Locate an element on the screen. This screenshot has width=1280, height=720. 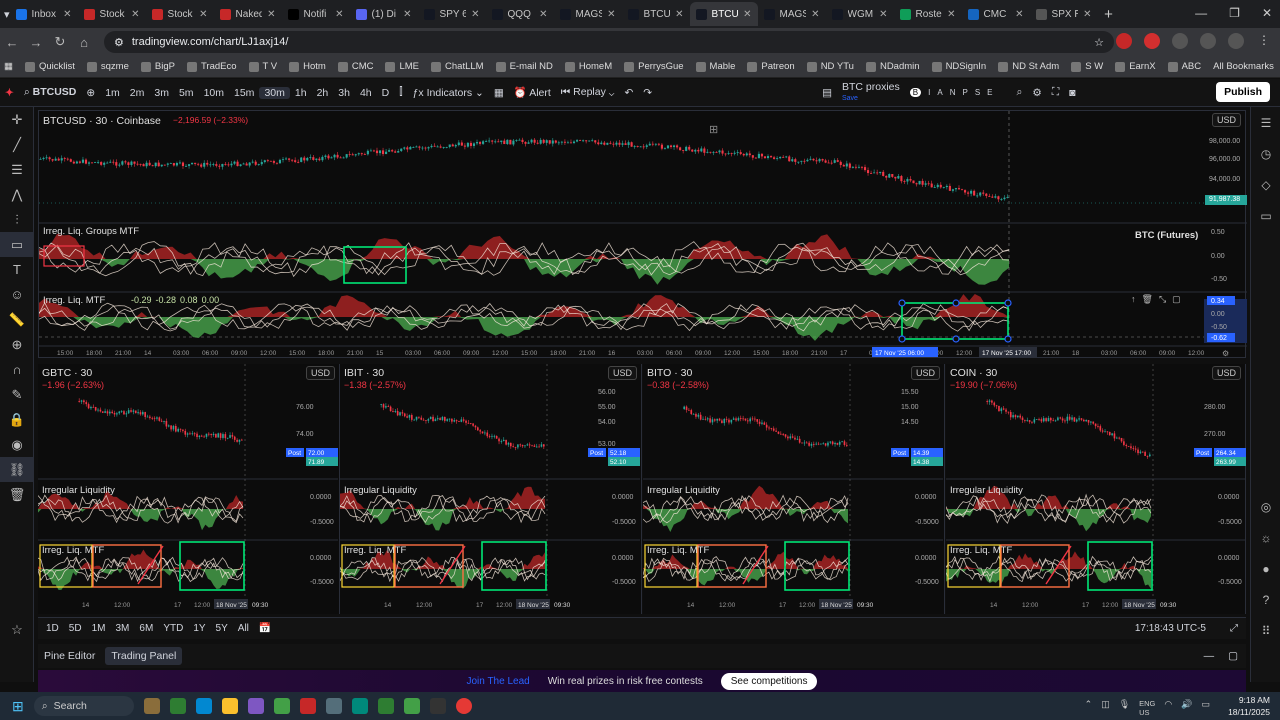
alert-button: ⏰ Alert is located at coordinates (532, 92).